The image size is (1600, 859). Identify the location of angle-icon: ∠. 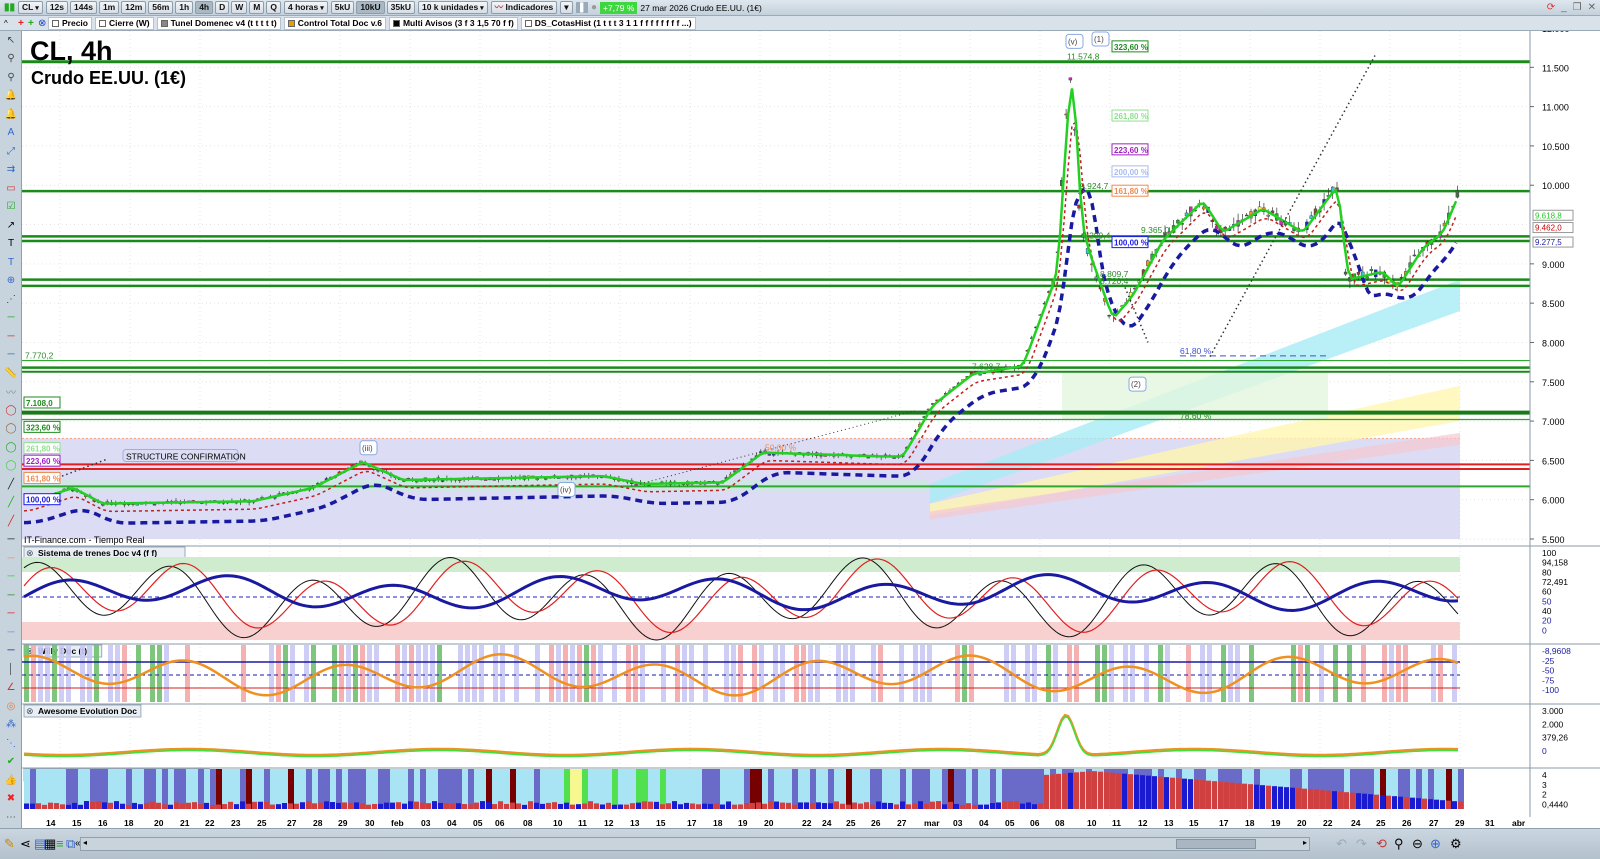
(11, 688).